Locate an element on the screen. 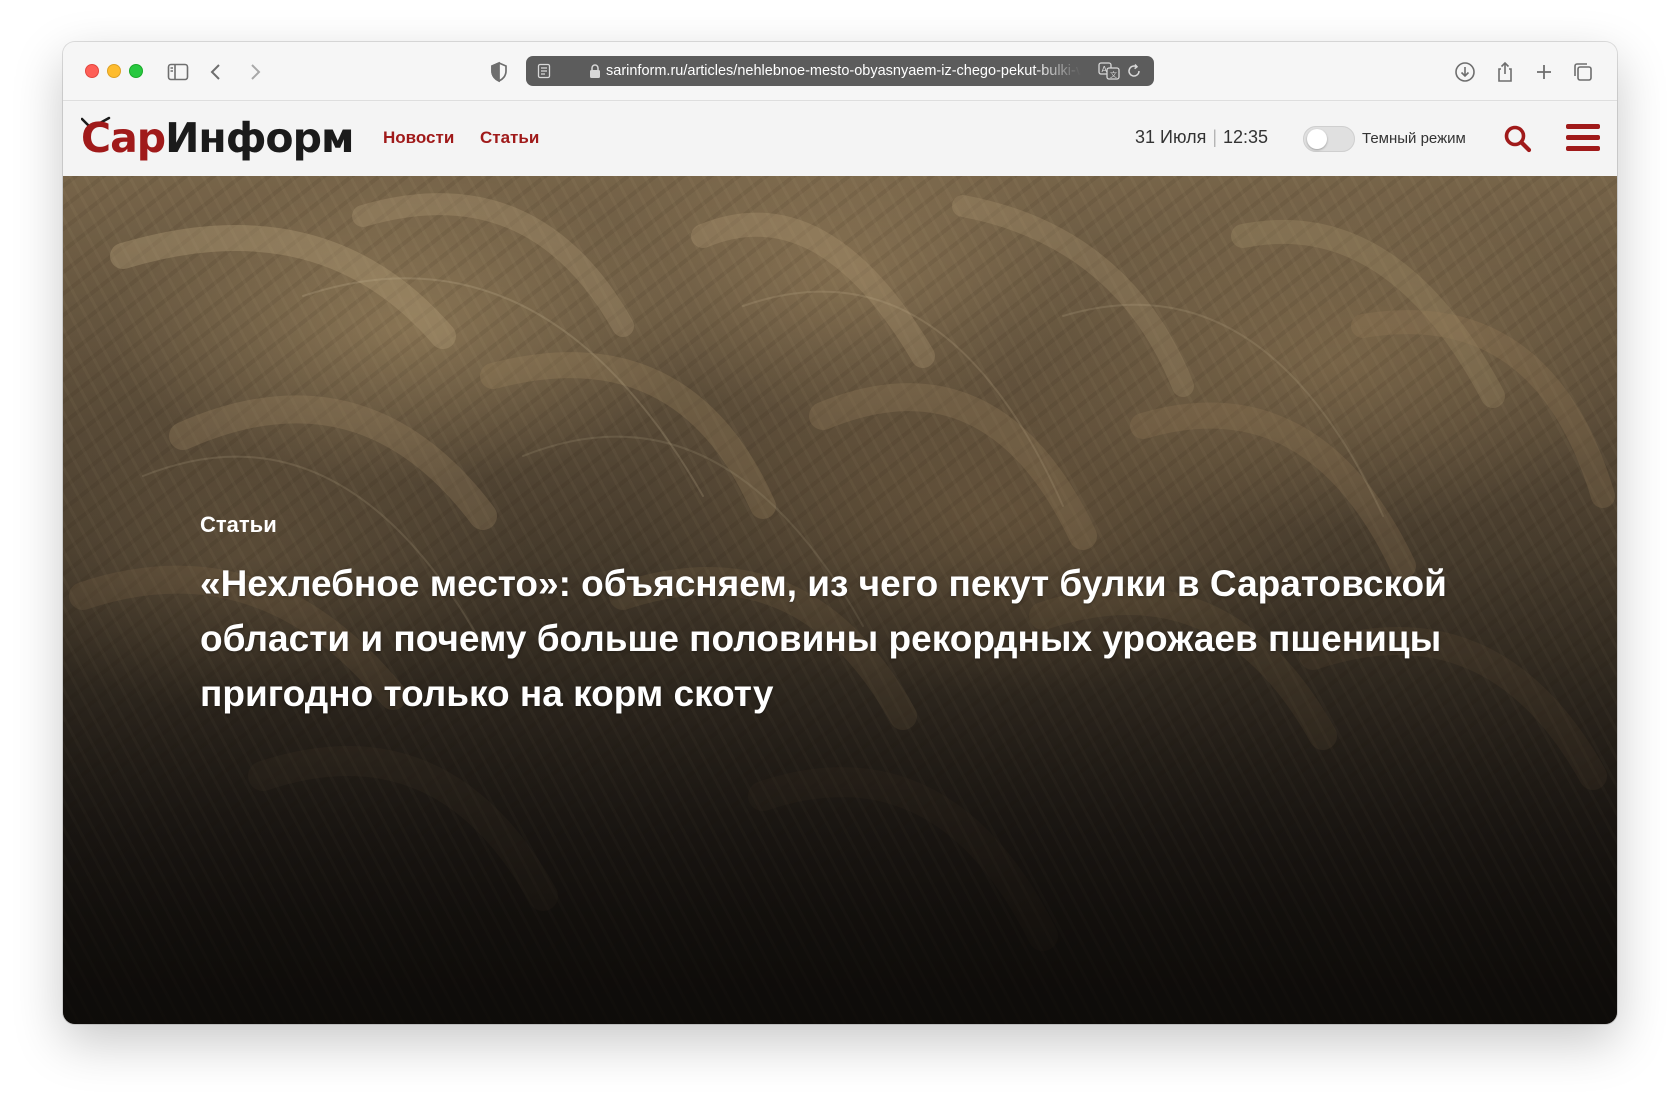 This screenshot has width=1680, height=1107. search-button is located at coordinates (1518, 139).